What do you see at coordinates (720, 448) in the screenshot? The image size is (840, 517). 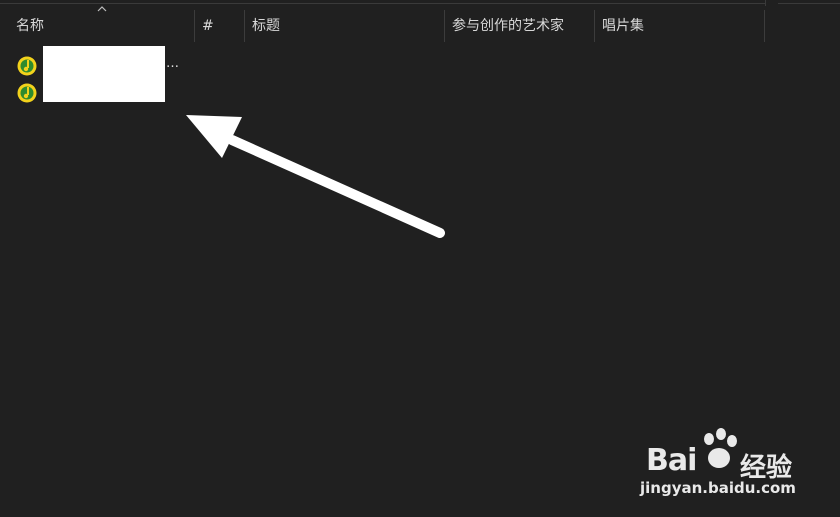 I see `paw-icon` at bounding box center [720, 448].